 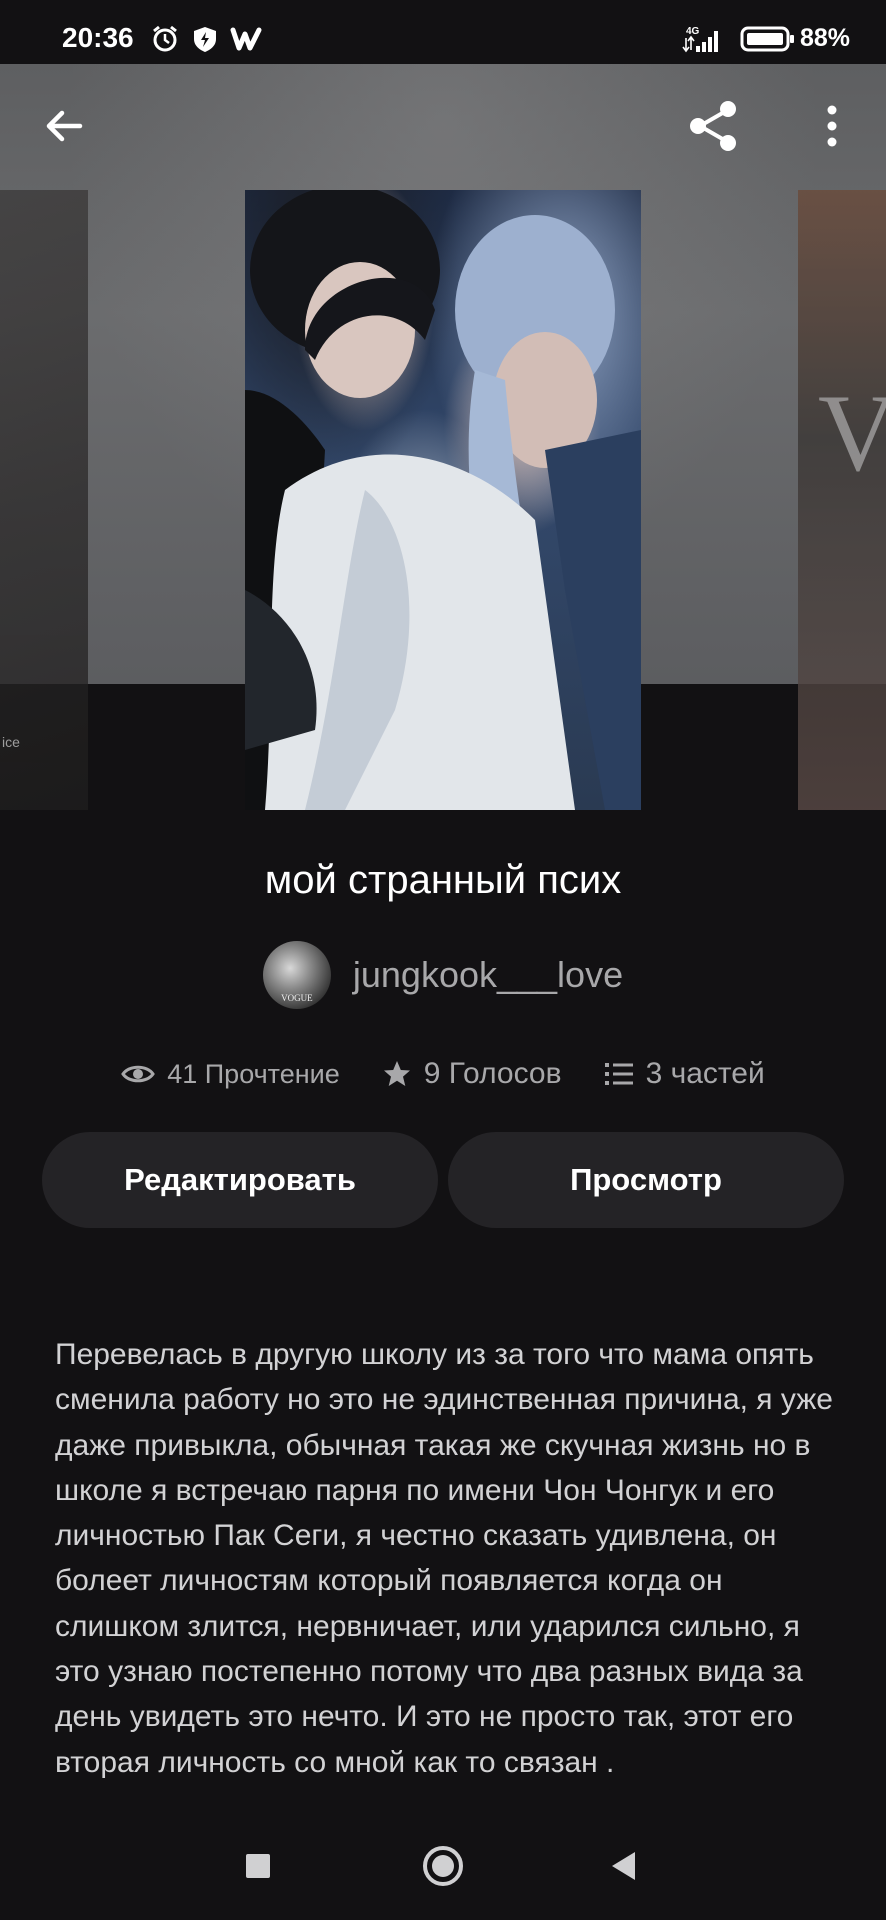 I want to click on cover-current, so click(x=443, y=500).